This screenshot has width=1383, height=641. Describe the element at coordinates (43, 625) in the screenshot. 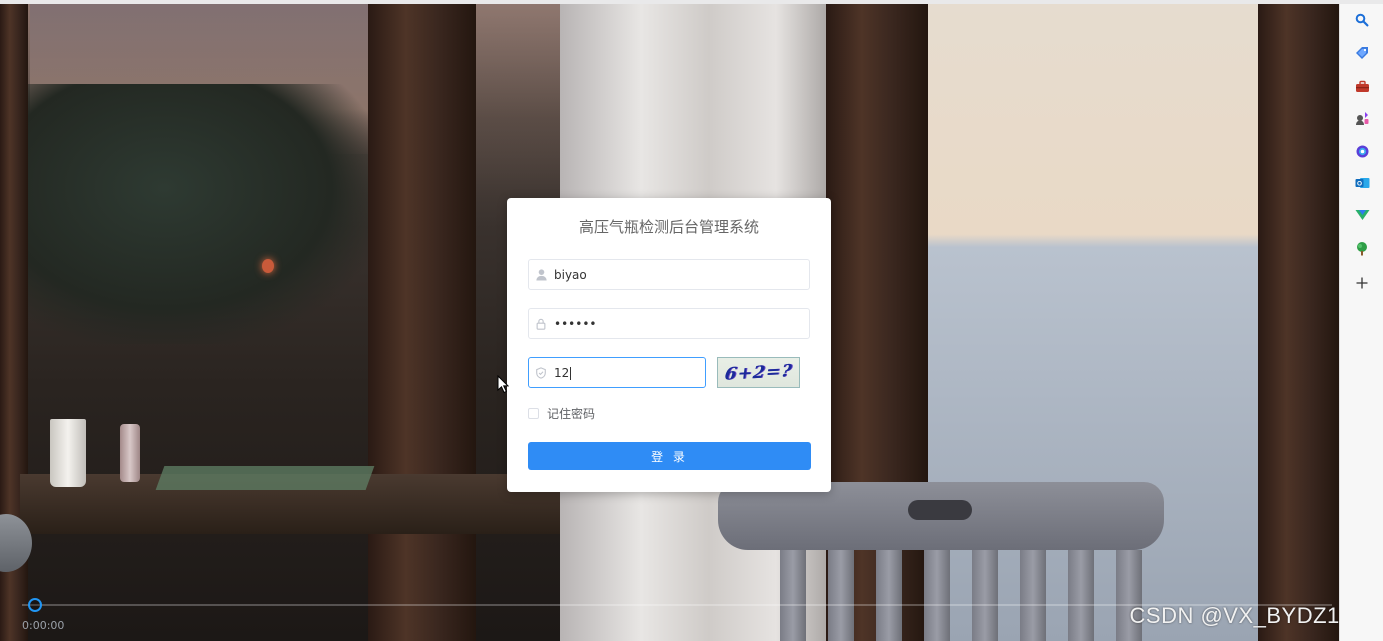

I see `video-time: 0:00:00` at that location.